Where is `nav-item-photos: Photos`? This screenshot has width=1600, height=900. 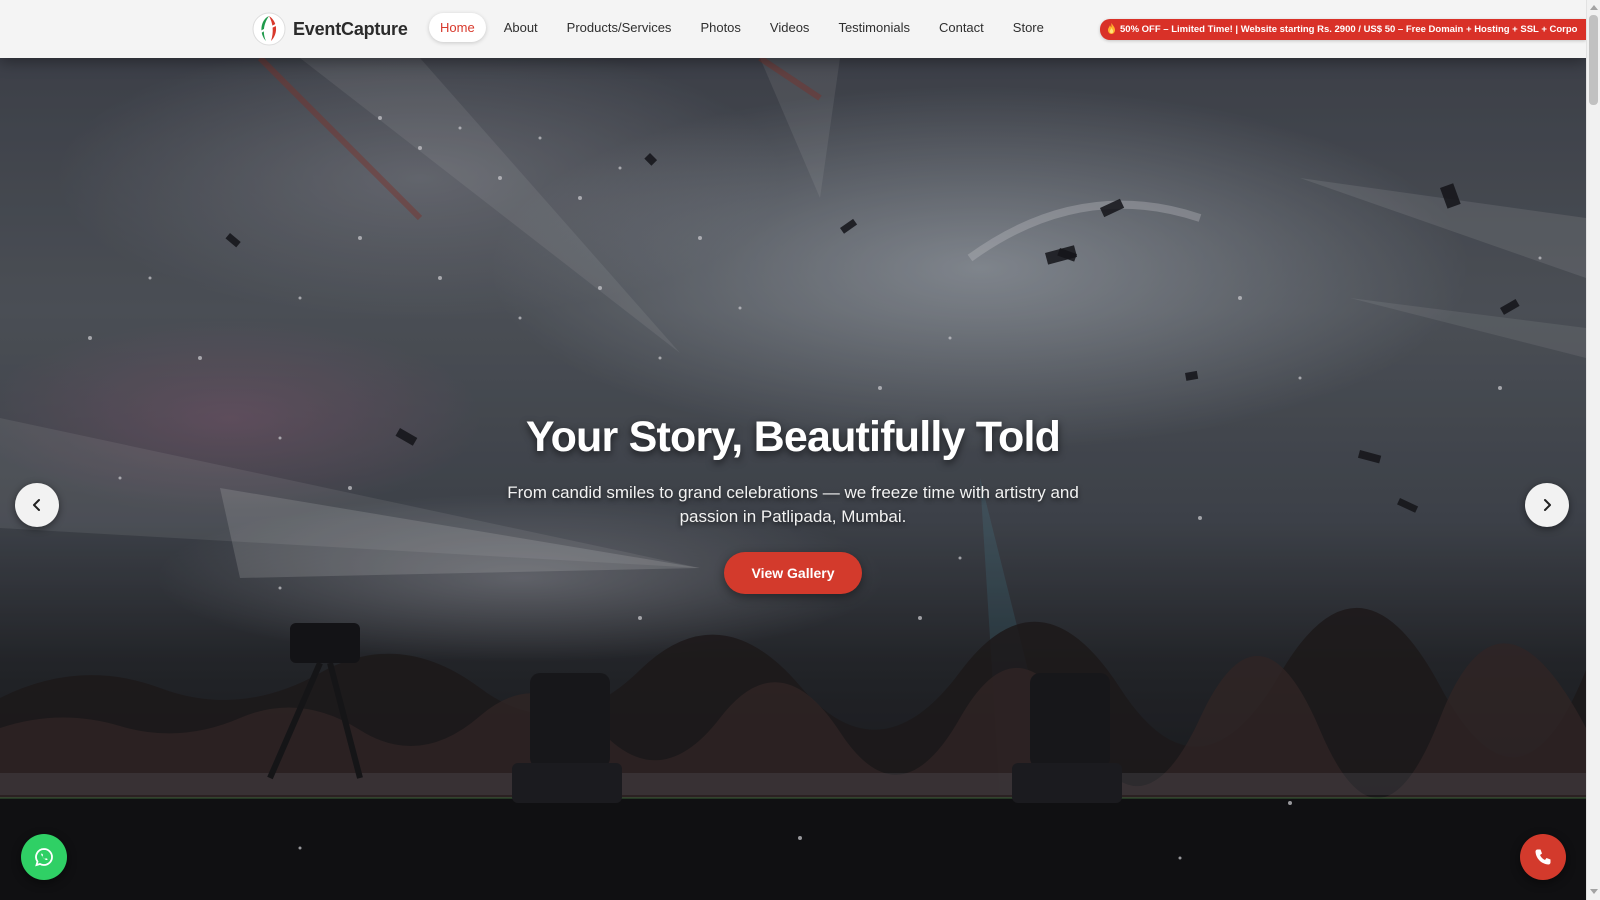 nav-item-photos: Photos is located at coordinates (720, 27).